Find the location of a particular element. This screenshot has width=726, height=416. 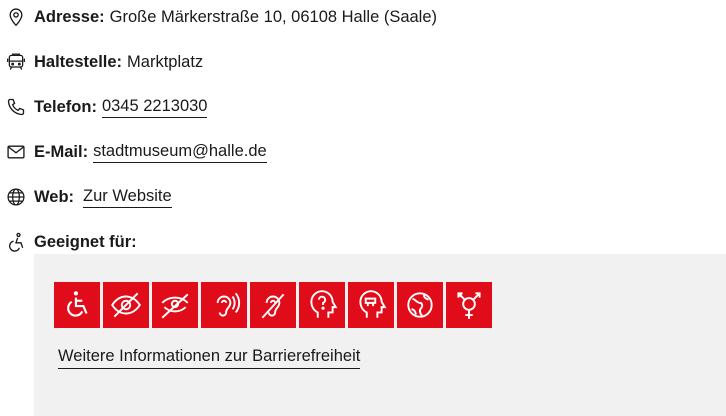

phone-label: Telefon: is located at coordinates (65, 106).